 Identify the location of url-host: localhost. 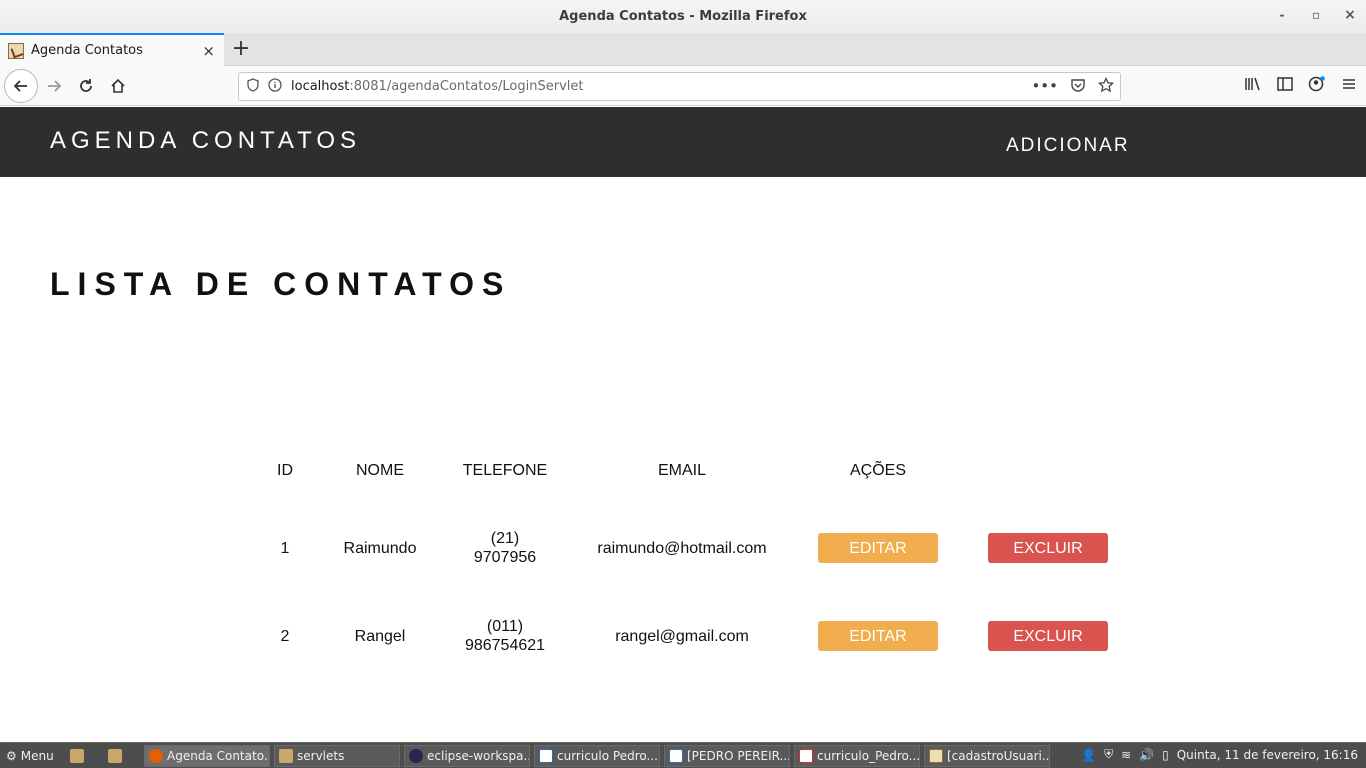
(320, 86).